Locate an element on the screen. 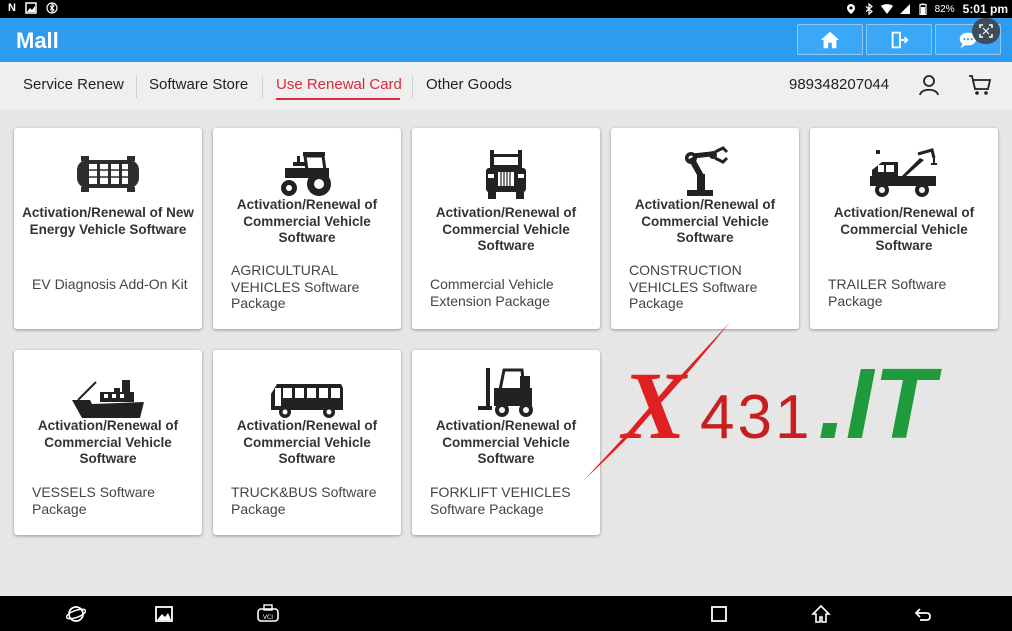 This screenshot has height=631, width=1012. card-description: CONSTRUCTION VEHICLES Software Package is located at coordinates (693, 286).